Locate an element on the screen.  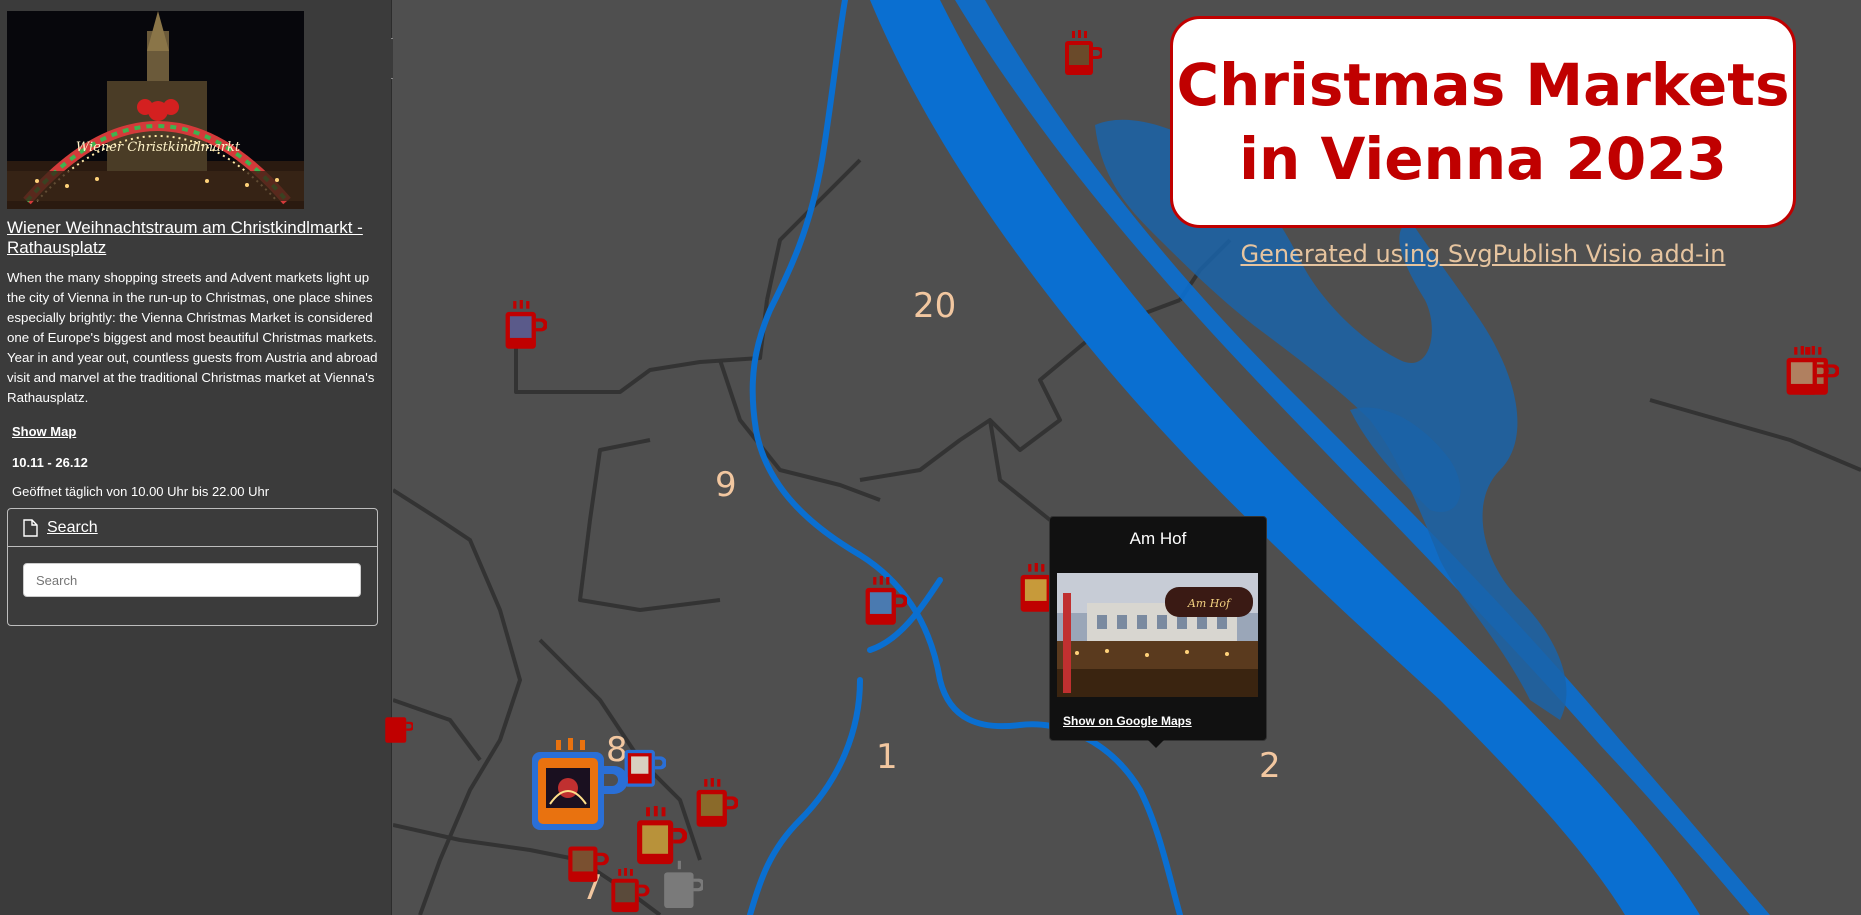
market-popup: Am Hof Am Hof Show on Google Maps is located at coordinates (1158, 632).